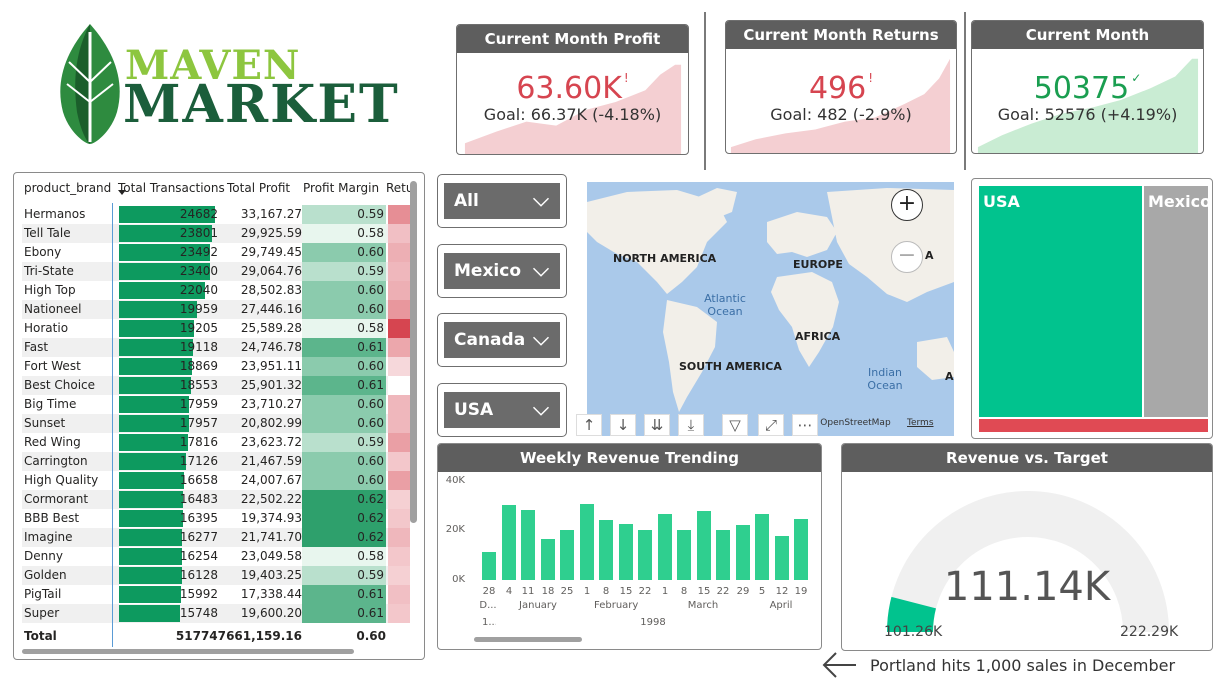 Image resolution: width=1213 pixels, height=680 pixels. Describe the element at coordinates (271, 594) in the screenshot. I see `profit-cell: 17,338.44` at that location.